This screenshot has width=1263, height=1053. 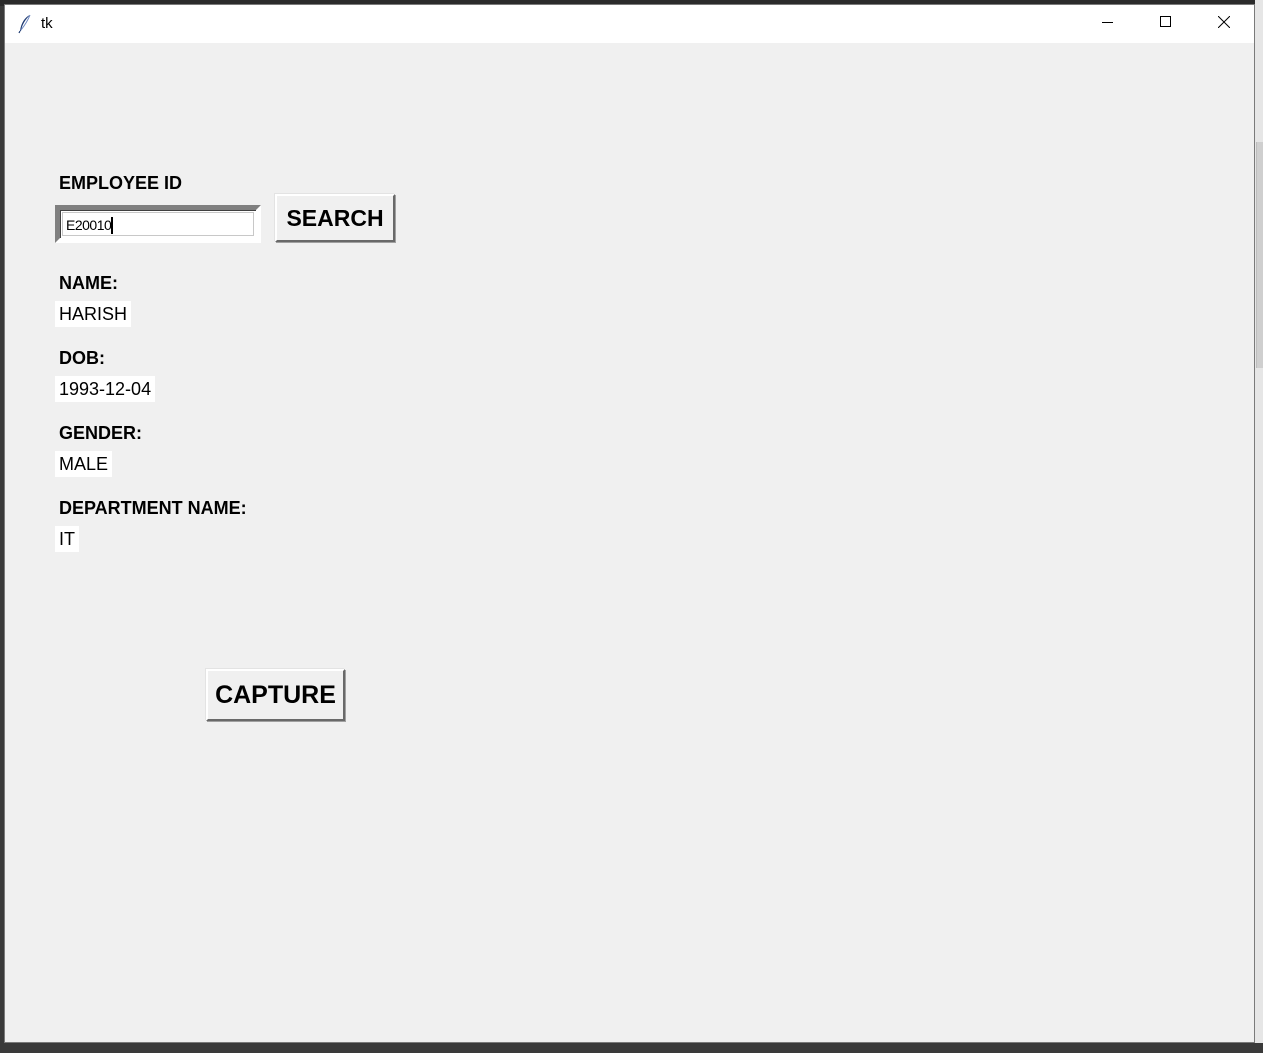 I want to click on minimize-button, so click(x=1108, y=24).